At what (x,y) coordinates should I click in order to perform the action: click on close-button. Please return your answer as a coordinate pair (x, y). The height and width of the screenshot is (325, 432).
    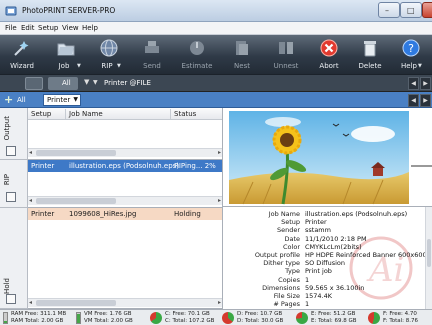
    Looking at the image, I should click on (427, 10).